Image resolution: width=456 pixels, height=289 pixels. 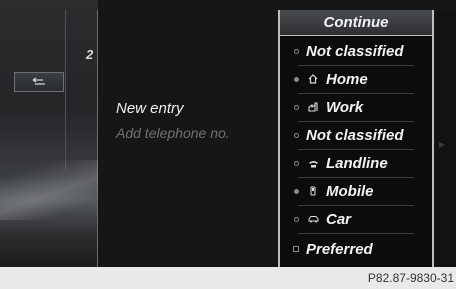 What do you see at coordinates (339, 249) in the screenshot?
I see `menu-item-label: Preferred` at bounding box center [339, 249].